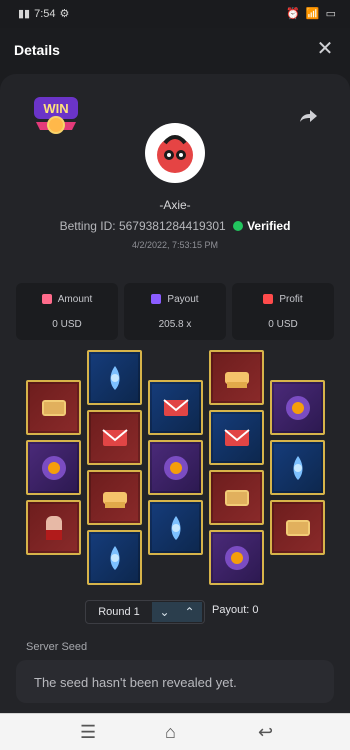 Image resolution: width=350 pixels, height=750 pixels. What do you see at coordinates (88, 732) in the screenshot?
I see `menu-icon: ☰` at bounding box center [88, 732].